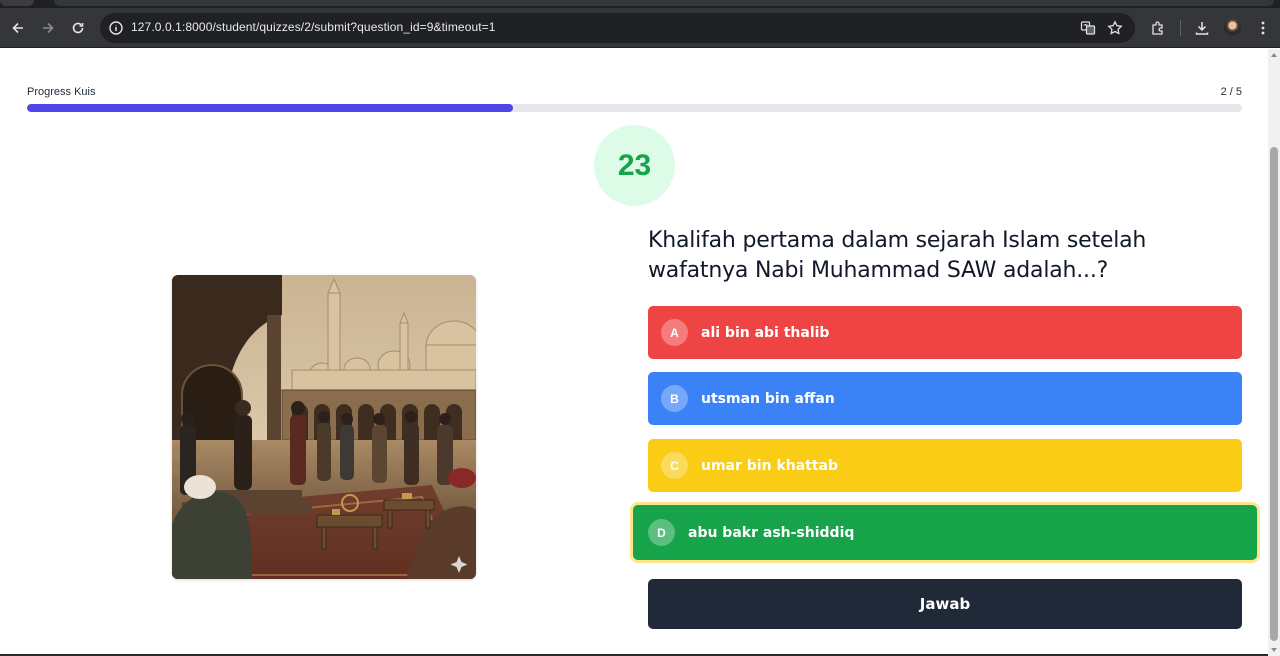  I want to click on progress-label: Progress Kuis, so click(61, 92).